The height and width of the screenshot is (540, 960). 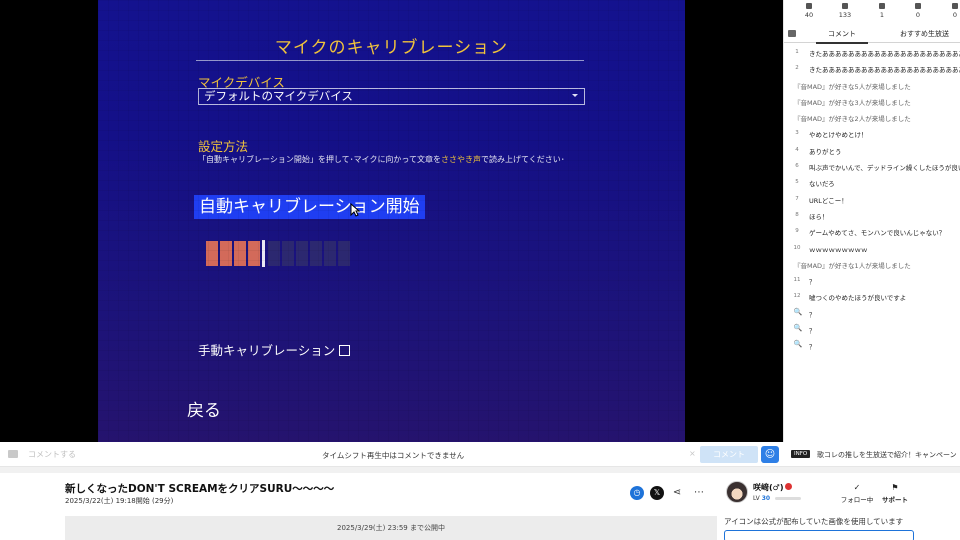 I want to click on comment-row: 7 URLどこー！, so click(x=872, y=199).